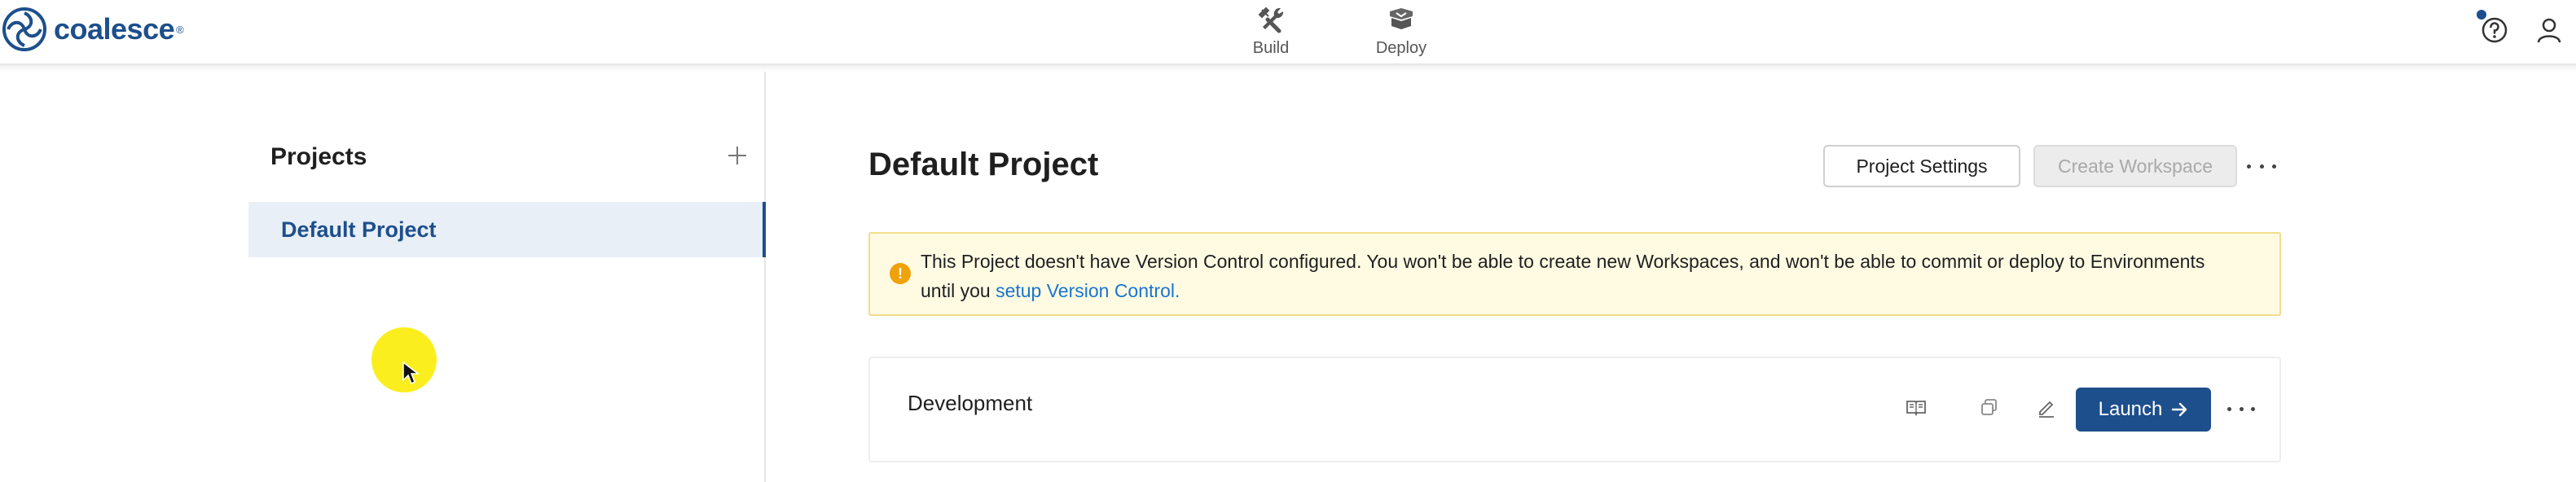 This screenshot has width=2576, height=482. What do you see at coordinates (1401, 18) in the screenshot?
I see `deploy-icon` at bounding box center [1401, 18].